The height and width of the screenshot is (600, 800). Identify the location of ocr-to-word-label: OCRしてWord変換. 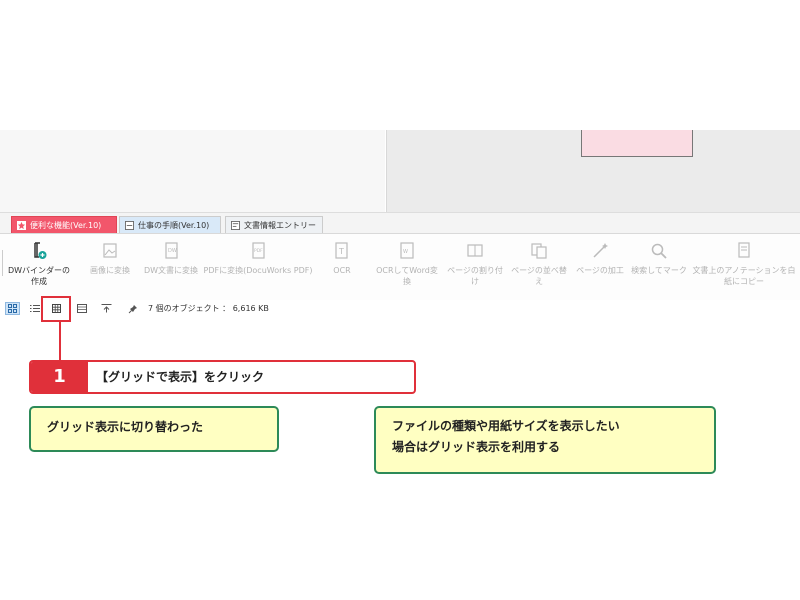
(407, 276).